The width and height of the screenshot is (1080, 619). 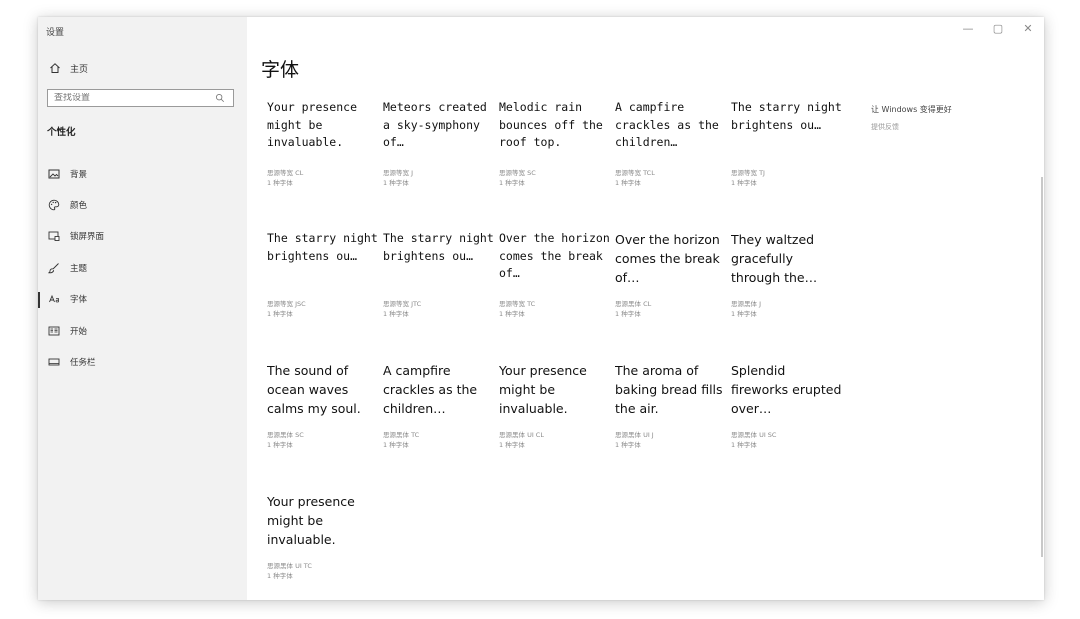 What do you see at coordinates (79, 174) in the screenshot?
I see `sidebar-item-label: 背景` at bounding box center [79, 174].